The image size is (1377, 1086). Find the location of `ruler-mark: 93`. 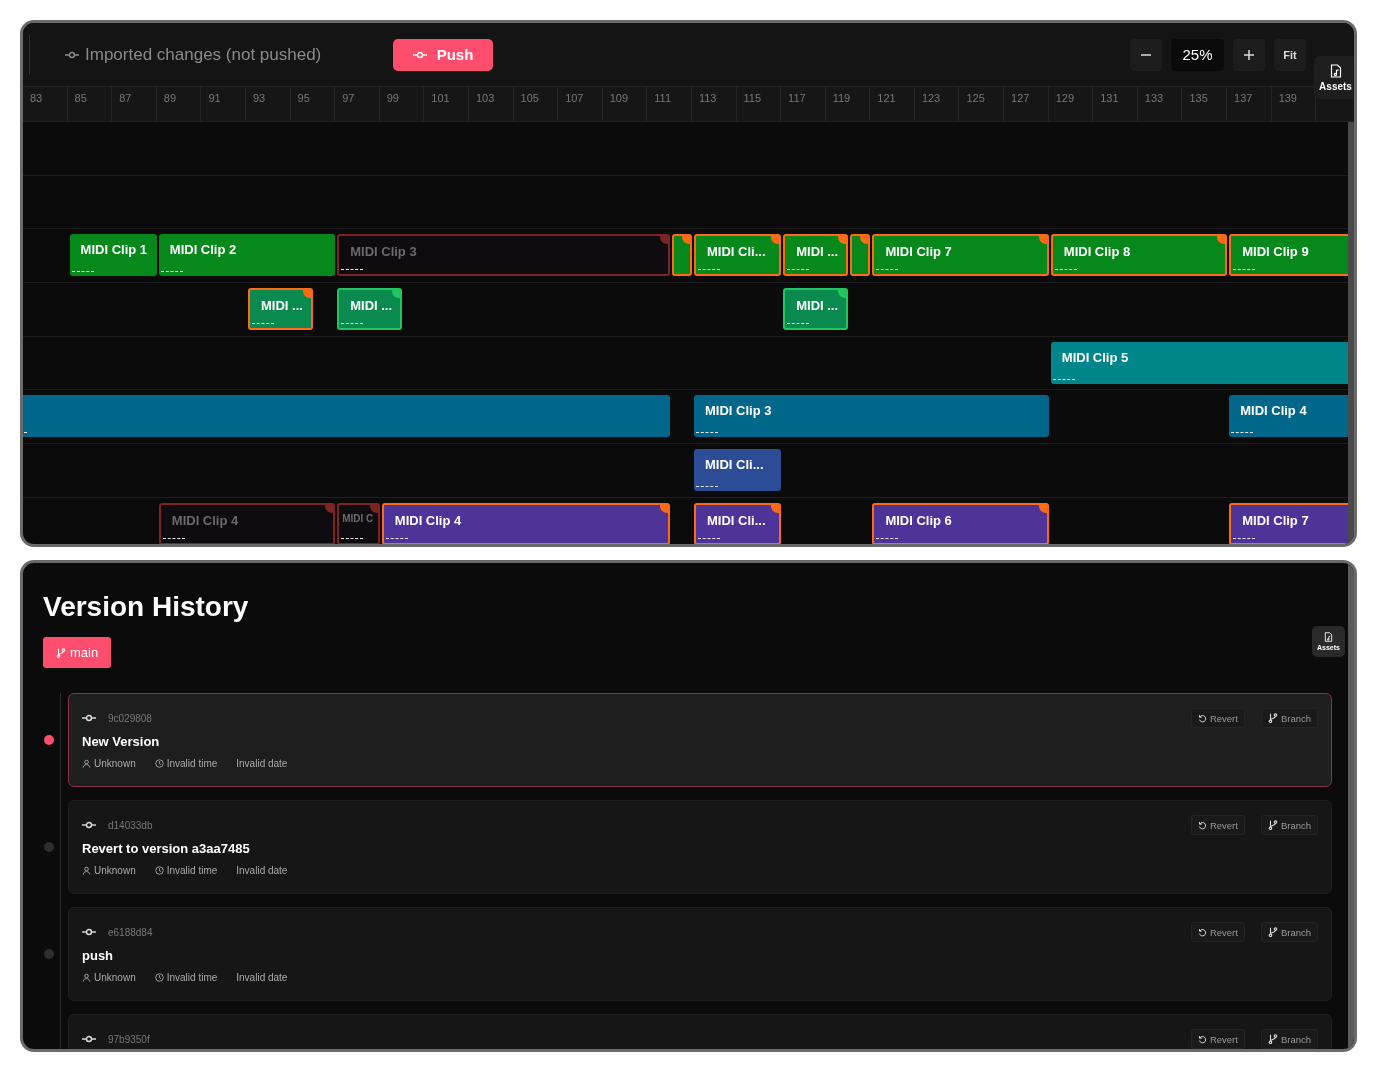

ruler-mark: 93 is located at coordinates (268, 104).